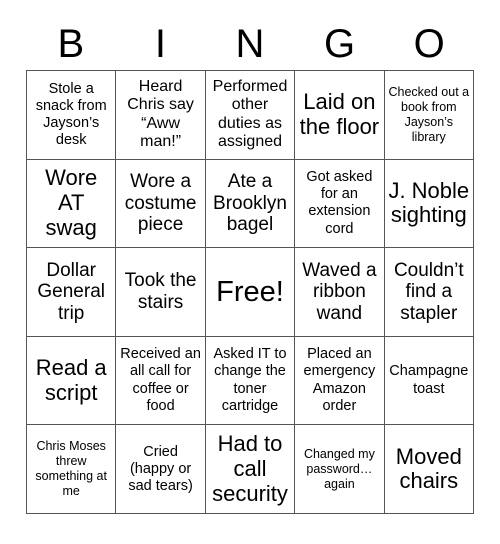 The height and width of the screenshot is (544, 500). I want to click on bingo-square-n2: Ate a Brooklyn bagel, so click(250, 204).